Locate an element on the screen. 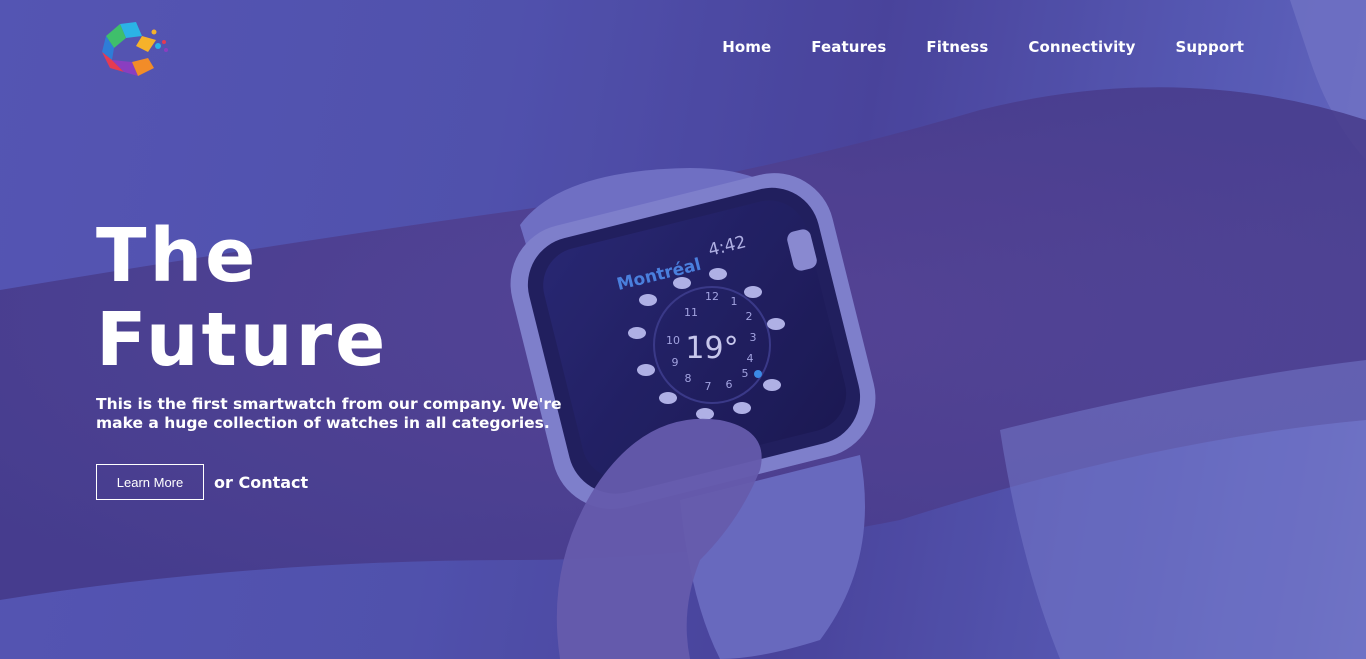  nav-item-features: Features is located at coordinates (848, 47).